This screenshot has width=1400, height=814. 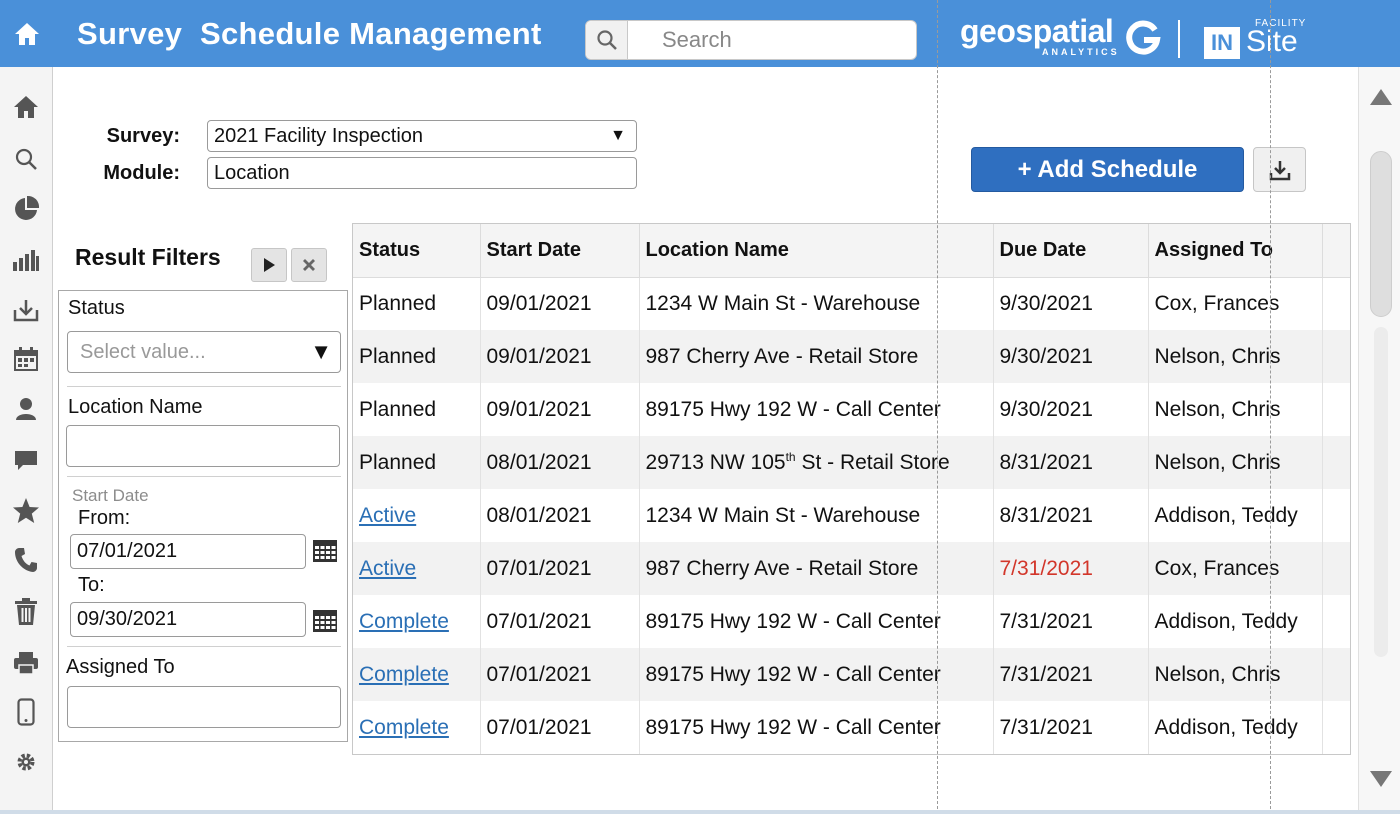 I want to click on home-button, so click(x=27, y=33).